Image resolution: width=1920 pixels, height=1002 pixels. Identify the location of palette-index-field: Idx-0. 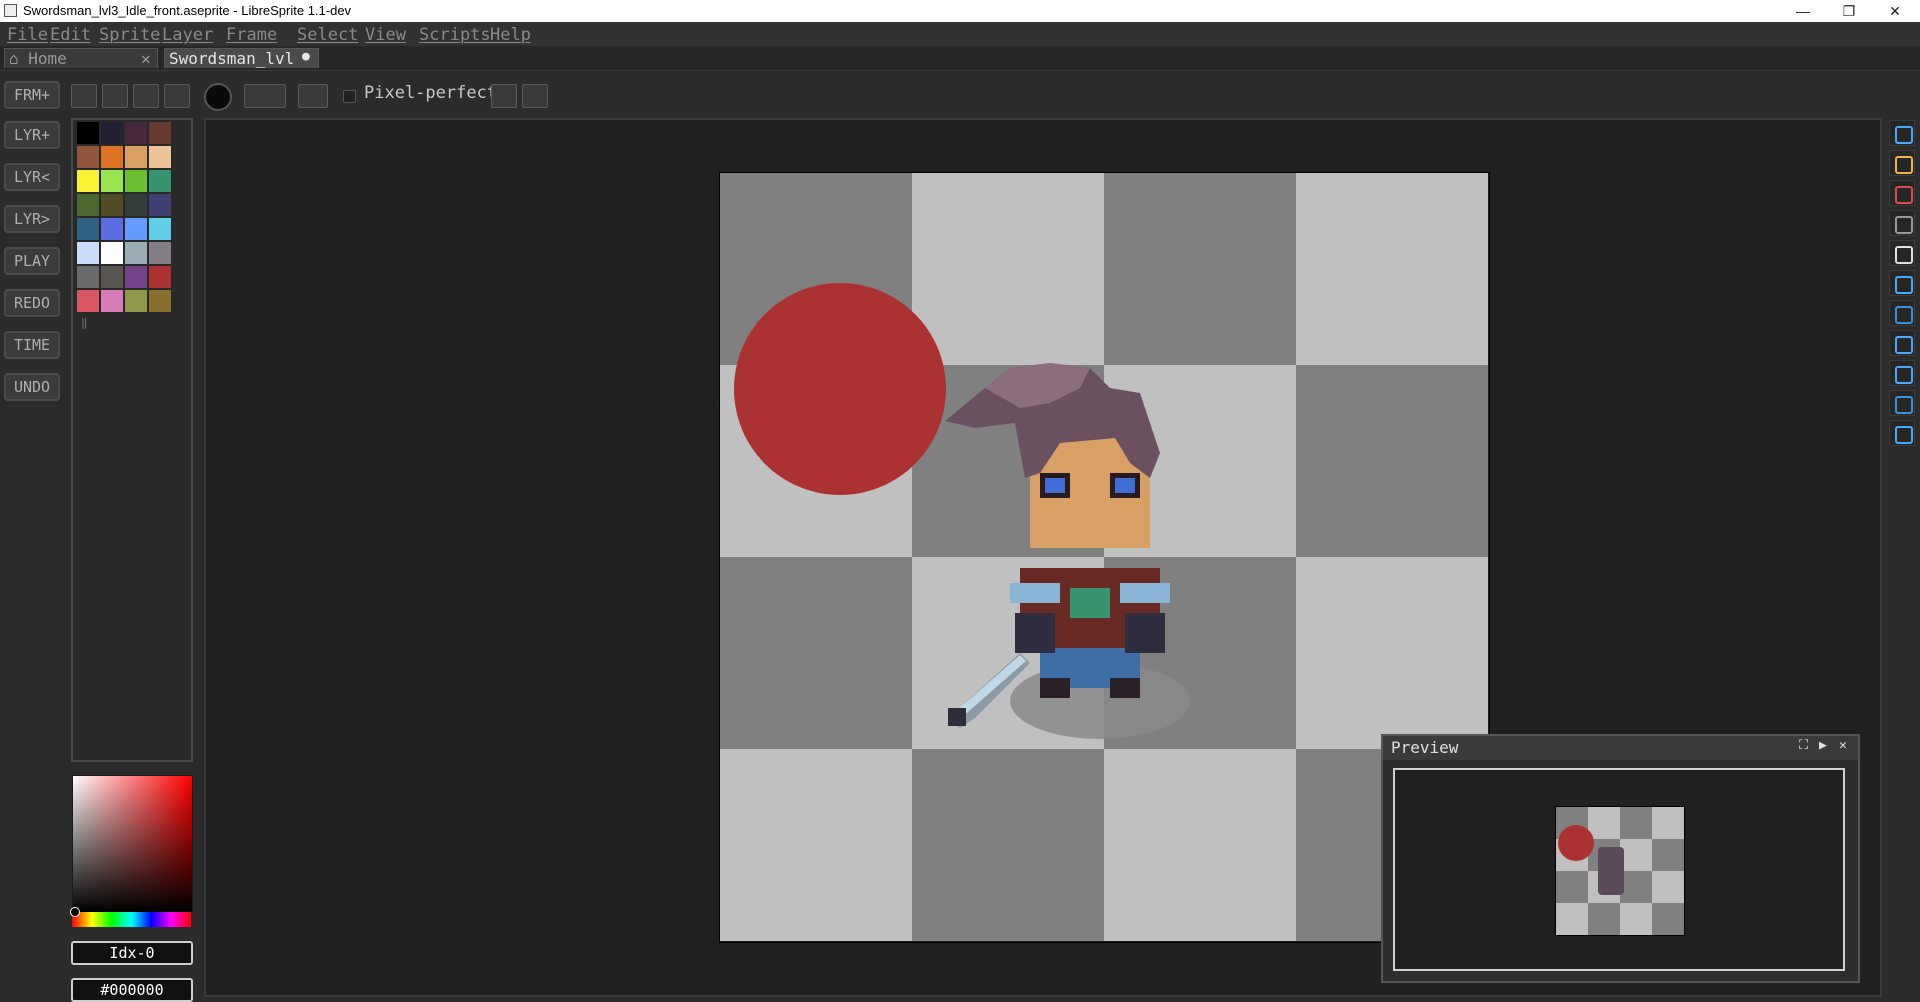
(132, 953).